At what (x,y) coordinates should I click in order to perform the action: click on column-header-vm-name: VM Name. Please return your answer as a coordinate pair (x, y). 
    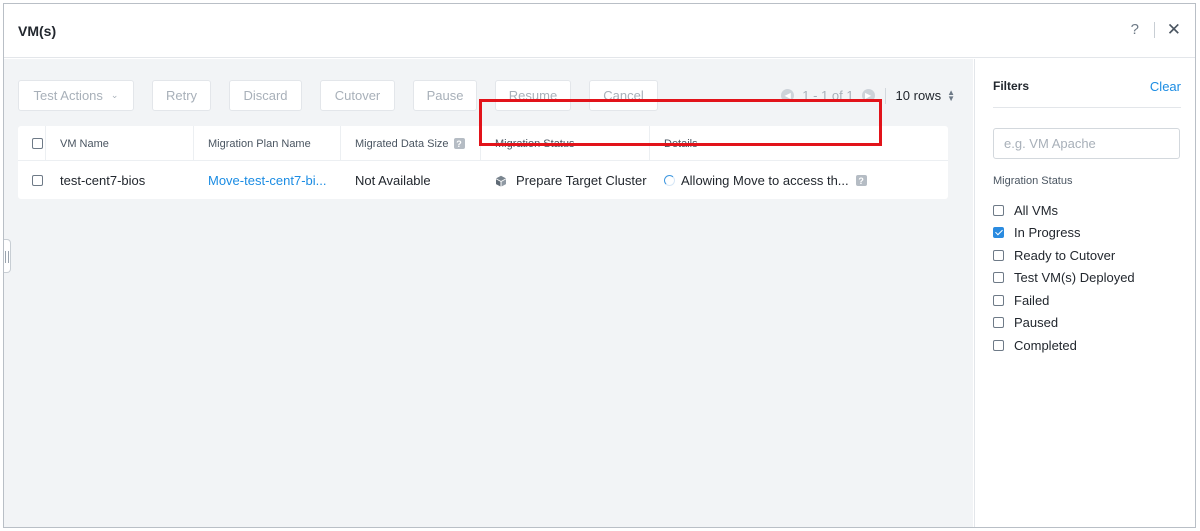
    Looking at the image, I should click on (120, 143).